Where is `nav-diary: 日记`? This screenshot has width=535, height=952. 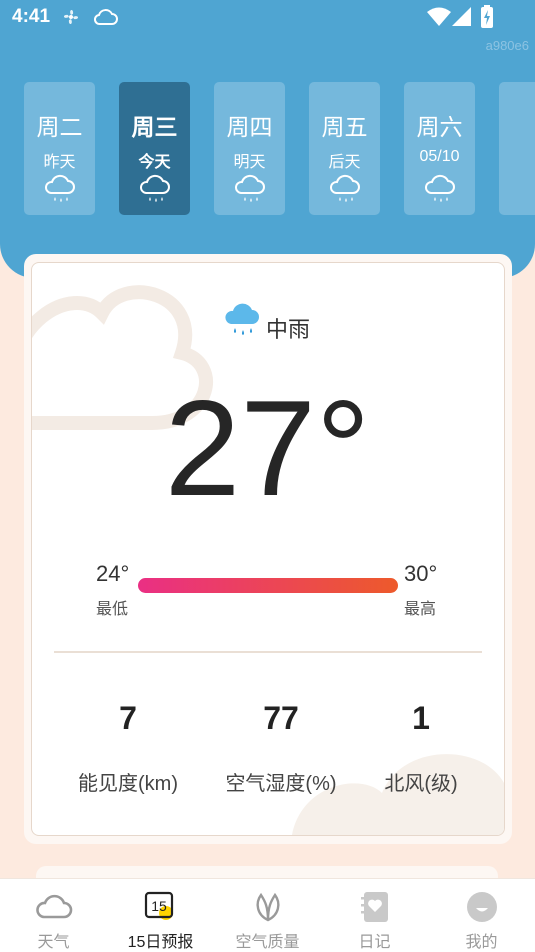
nav-diary: 日记 is located at coordinates (374, 915).